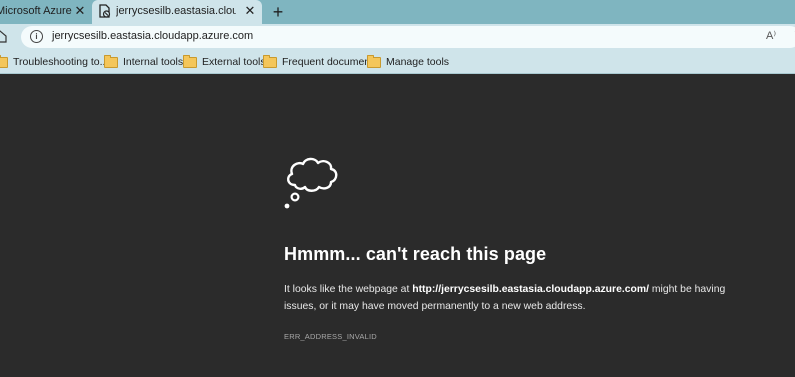 This screenshot has width=795, height=377. I want to click on error-title: Hmmm... can't reach this page, so click(415, 254).